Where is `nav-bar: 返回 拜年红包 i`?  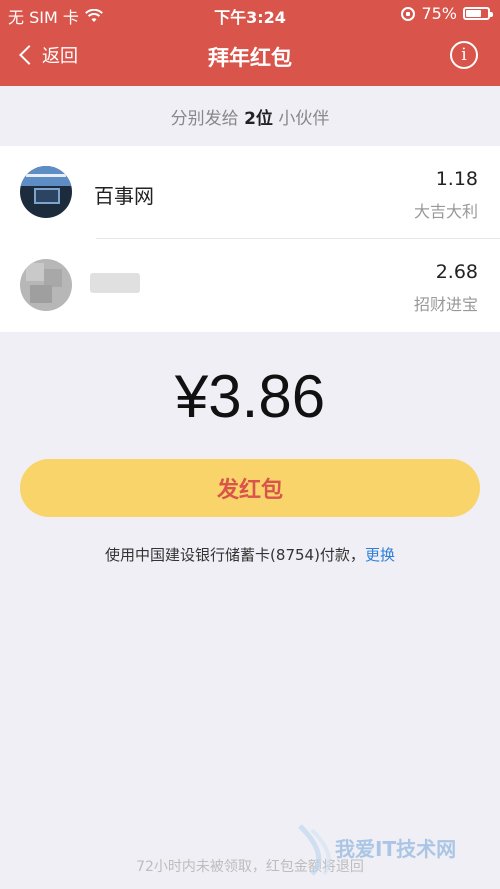
nav-bar: 返回 拜年红包 i is located at coordinates (250, 57).